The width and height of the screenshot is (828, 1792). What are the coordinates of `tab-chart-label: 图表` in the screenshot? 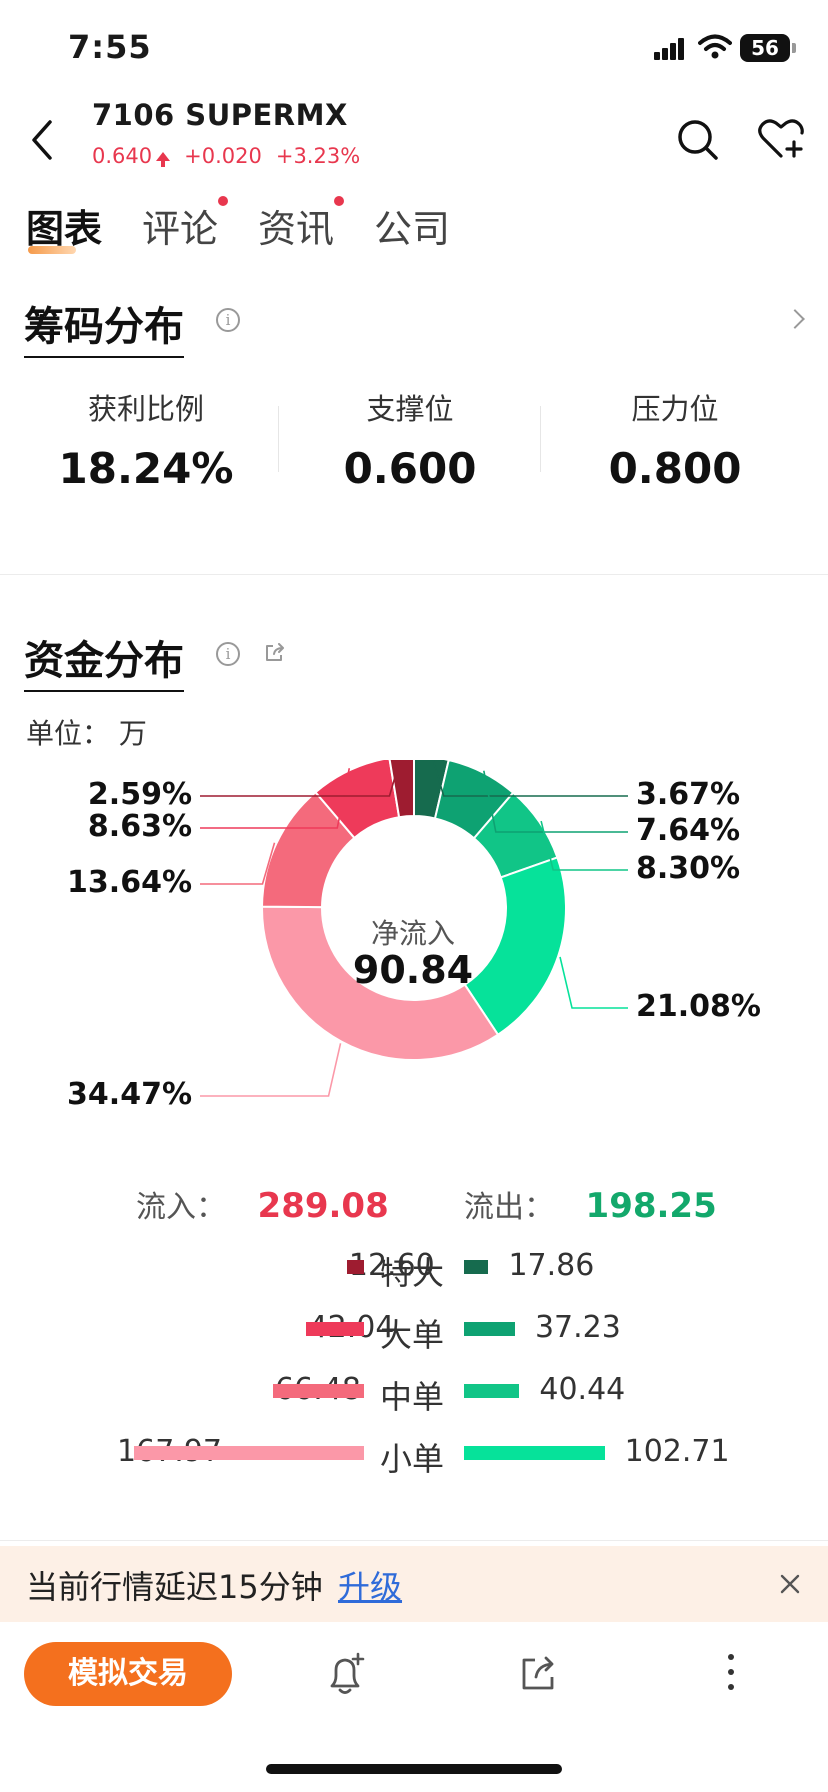 It's located at (64, 229).